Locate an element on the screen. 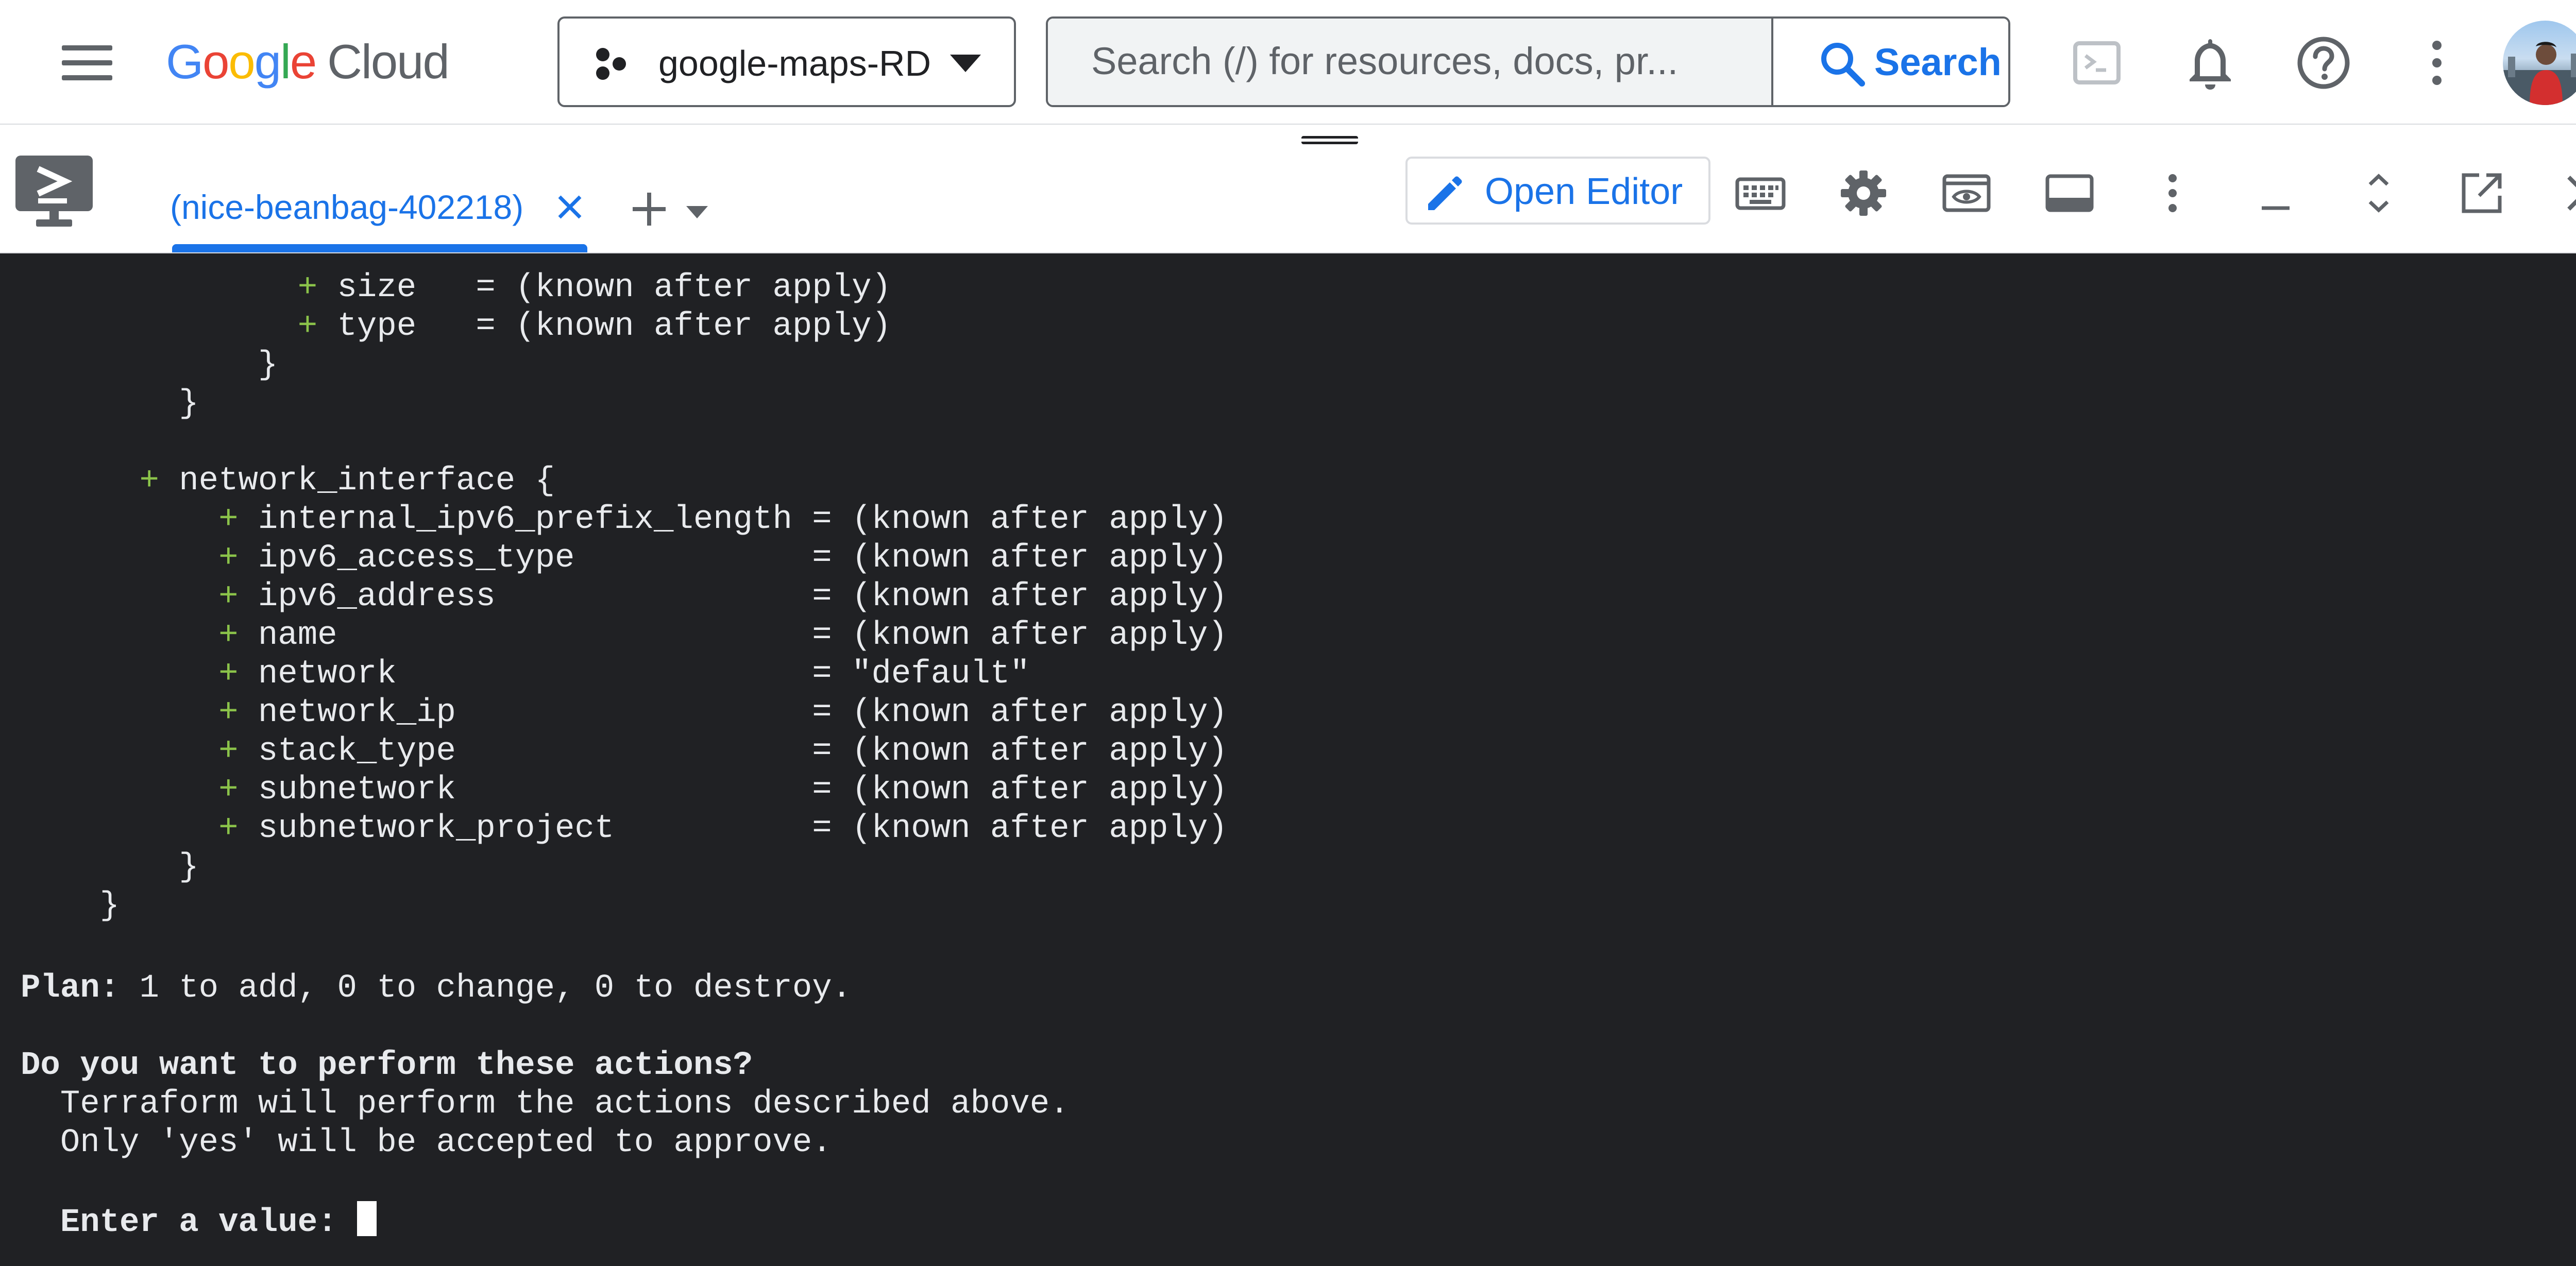  plan-line: + type = (known after apply) is located at coordinates (456, 327).